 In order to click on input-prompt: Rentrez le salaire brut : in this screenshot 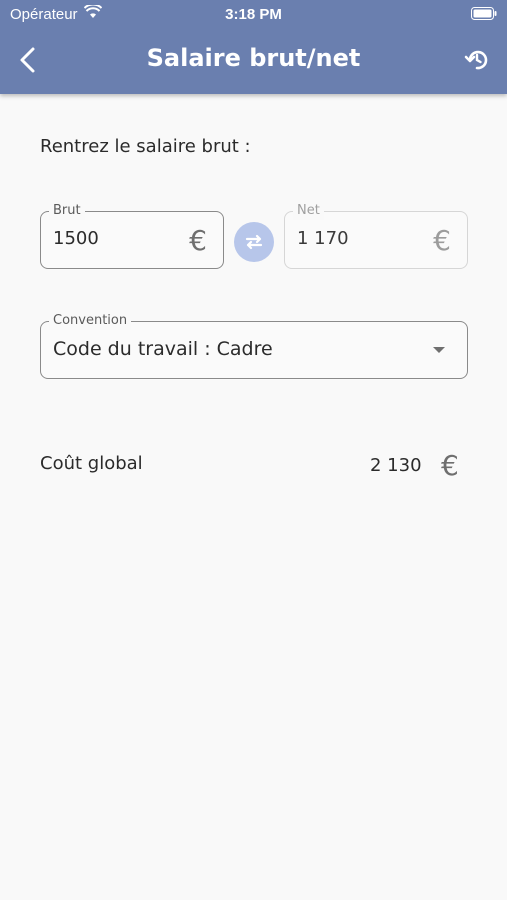, I will do `click(145, 146)`.